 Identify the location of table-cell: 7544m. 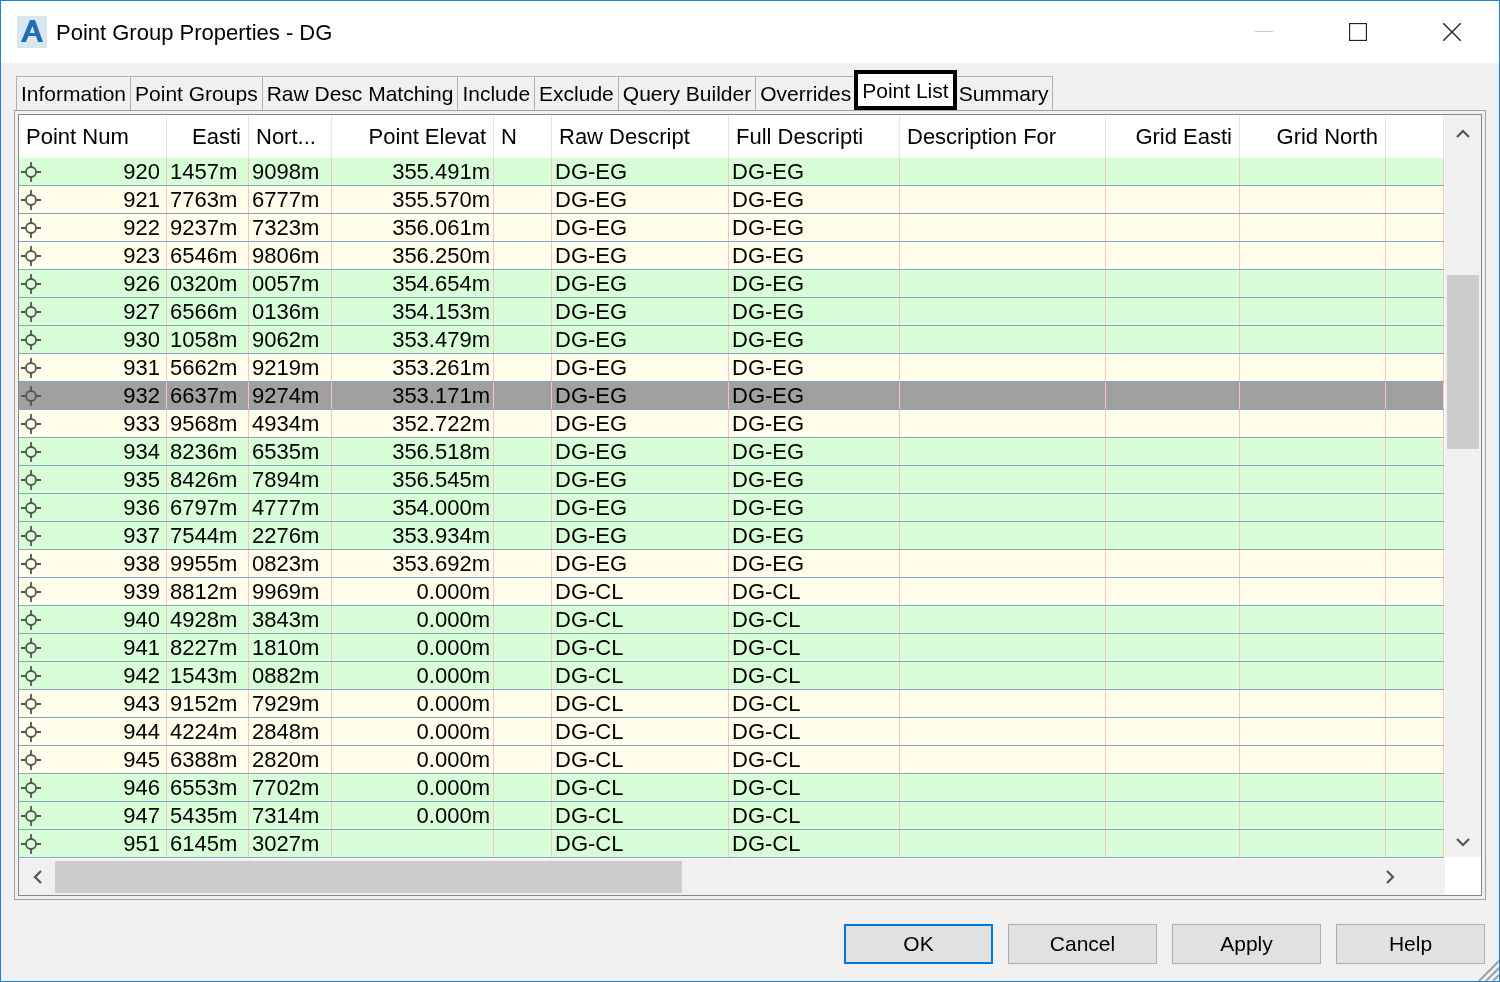
(208, 535).